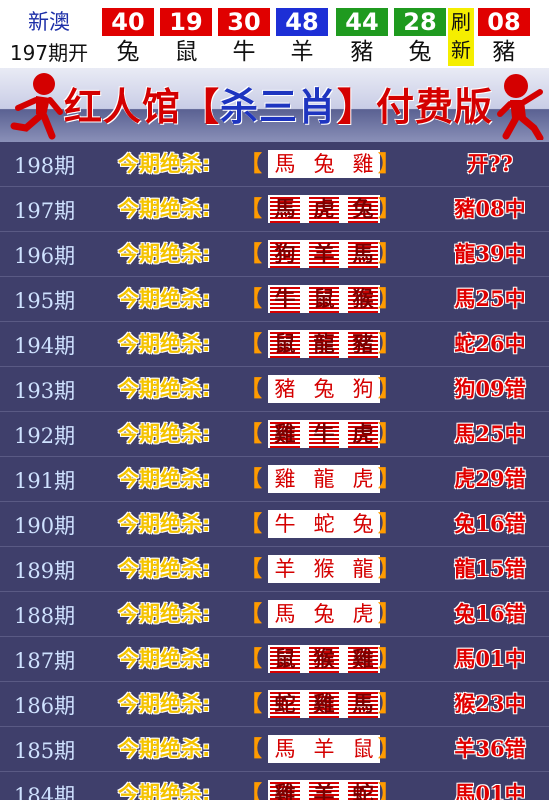  I want to click on draw-ball-number: 19, so click(186, 22).